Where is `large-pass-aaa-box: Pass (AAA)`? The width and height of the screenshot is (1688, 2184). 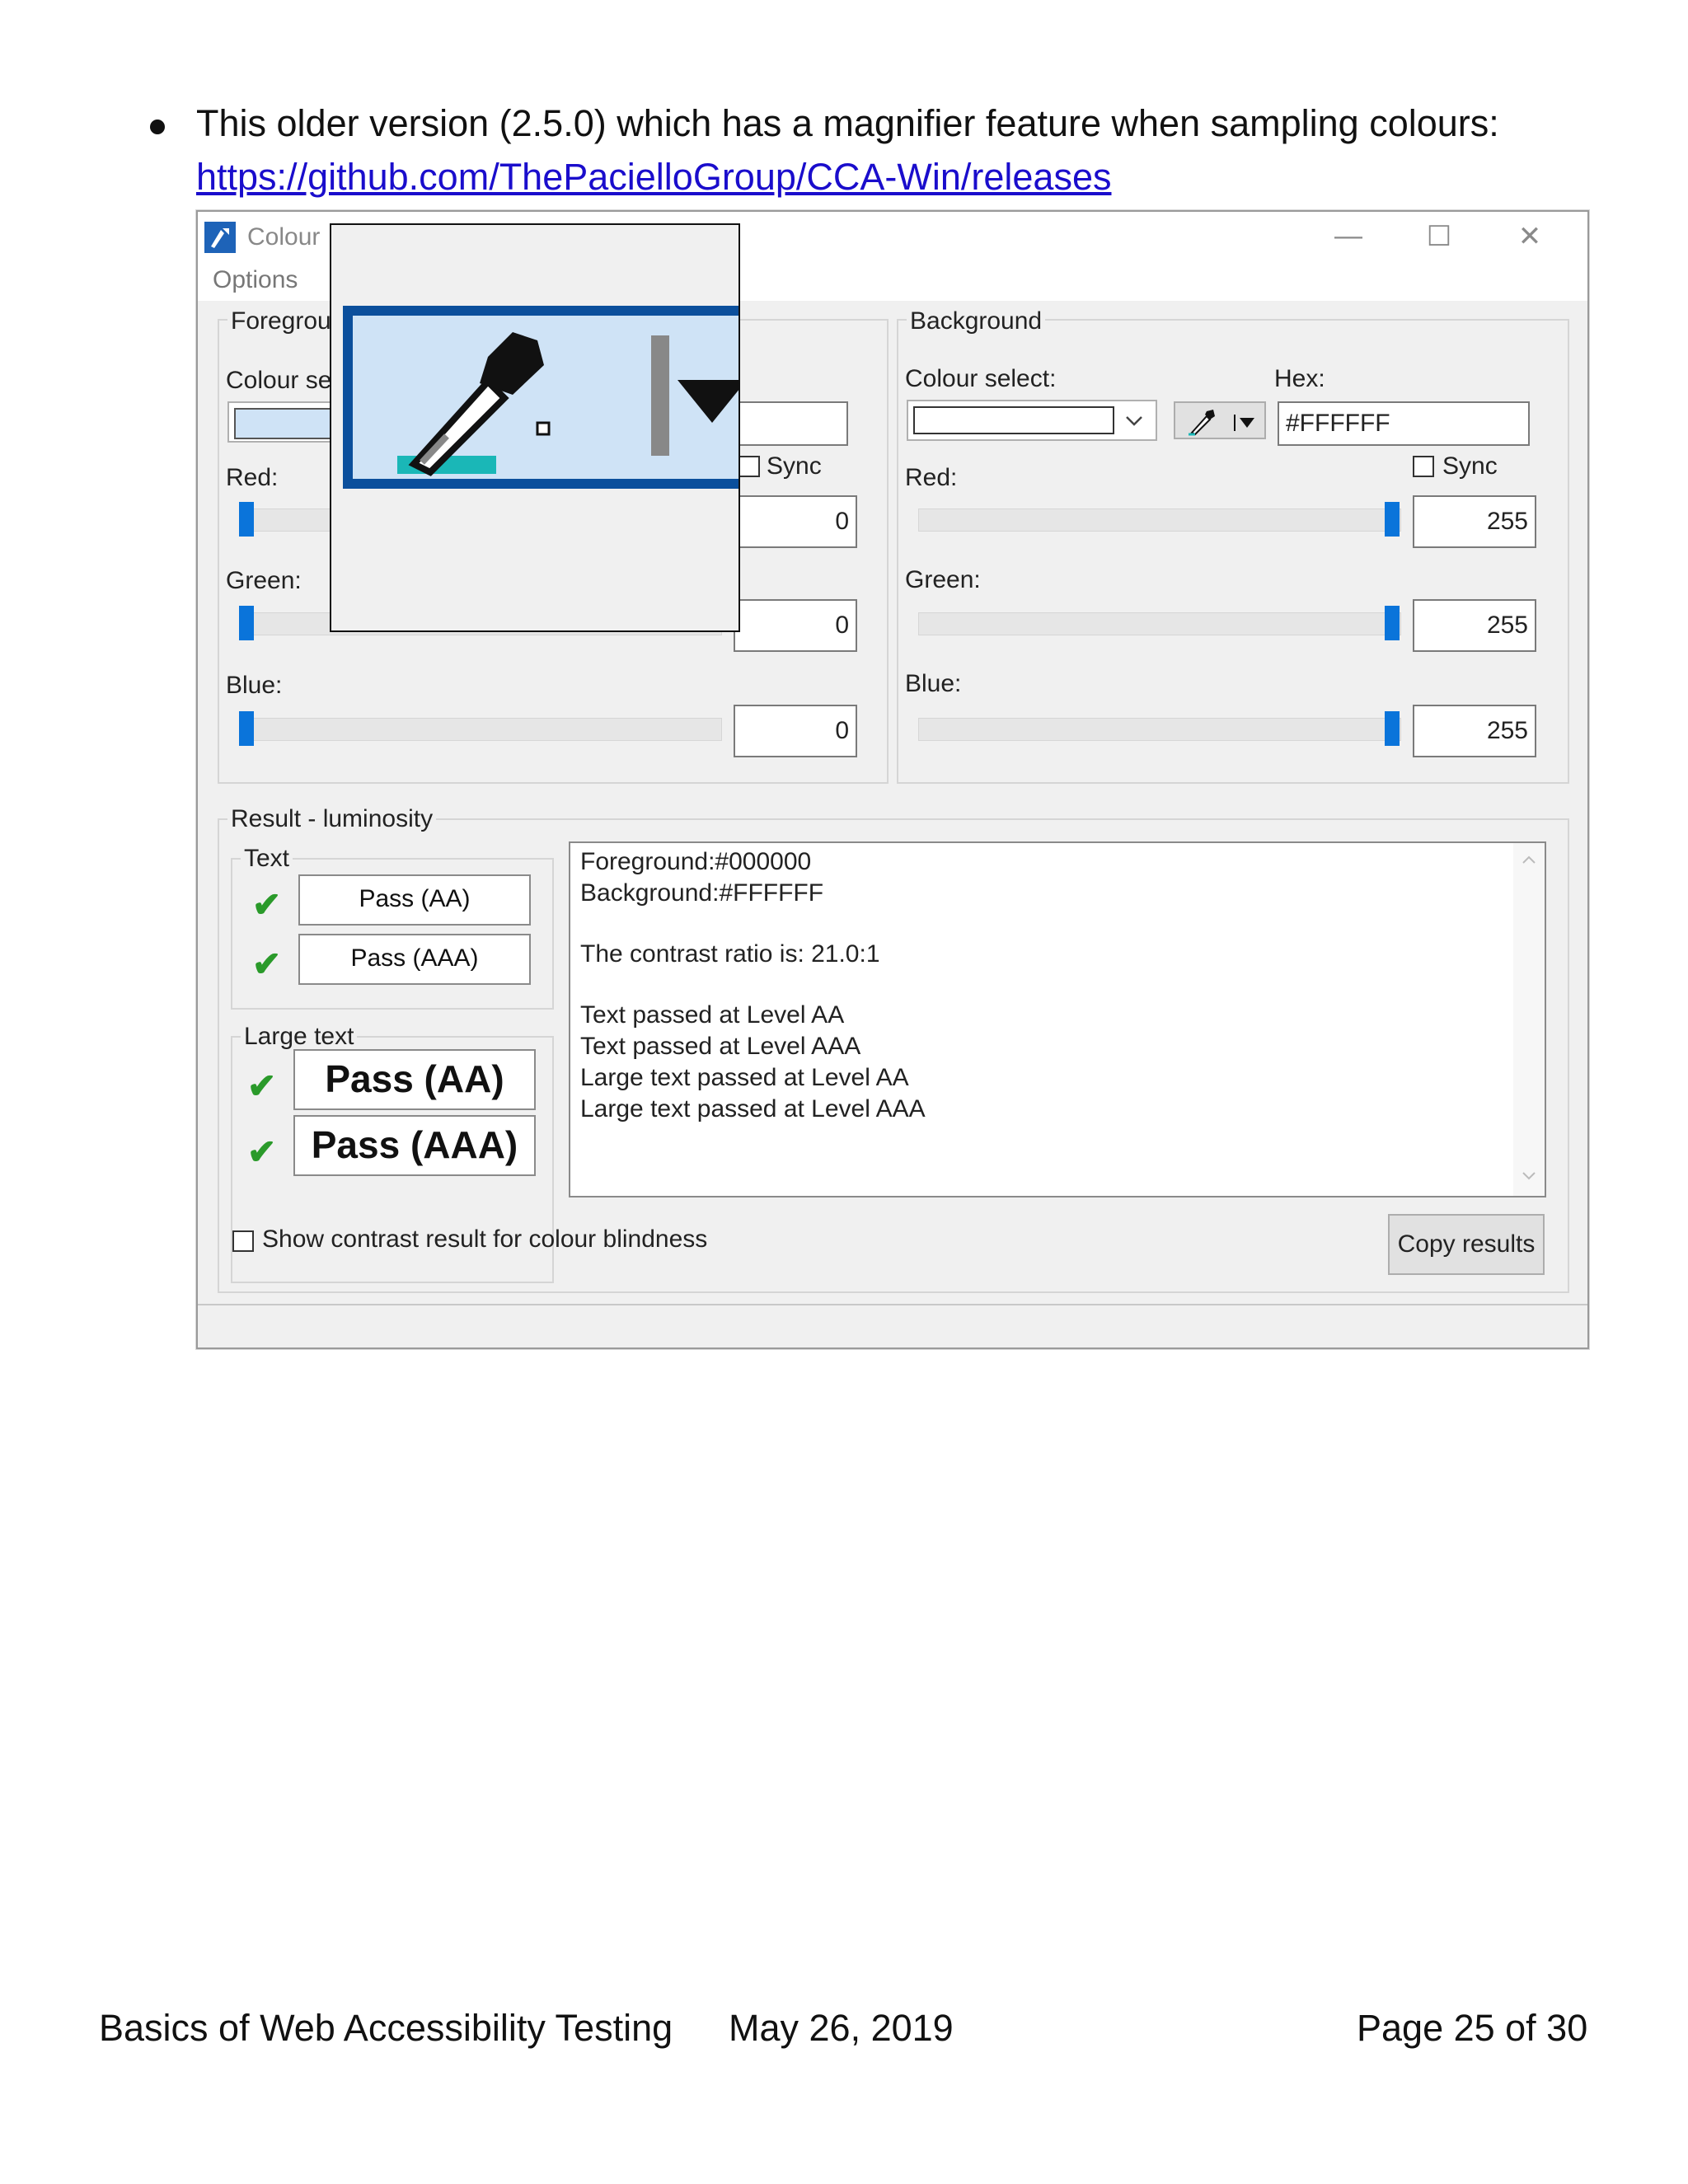 large-pass-aaa-box: Pass (AAA) is located at coordinates (414, 1145).